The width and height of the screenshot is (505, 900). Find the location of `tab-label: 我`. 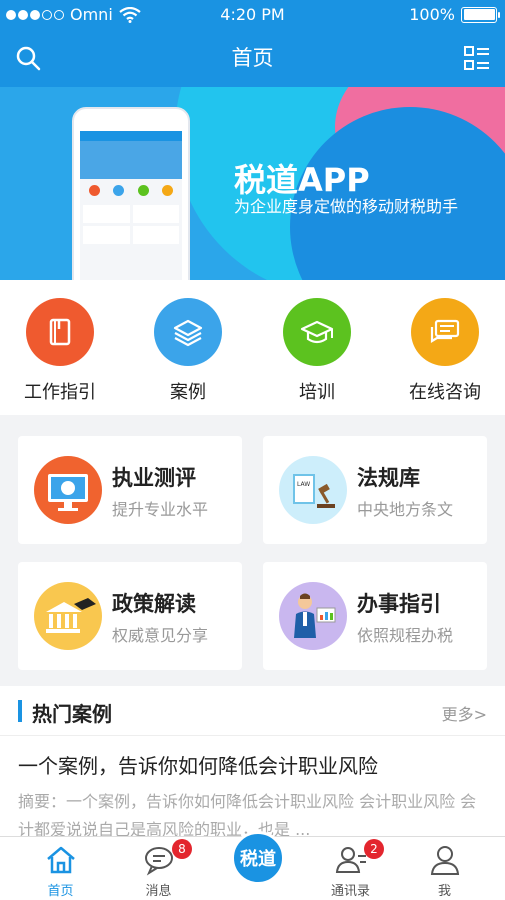

tab-label: 我 is located at coordinates (444, 891).